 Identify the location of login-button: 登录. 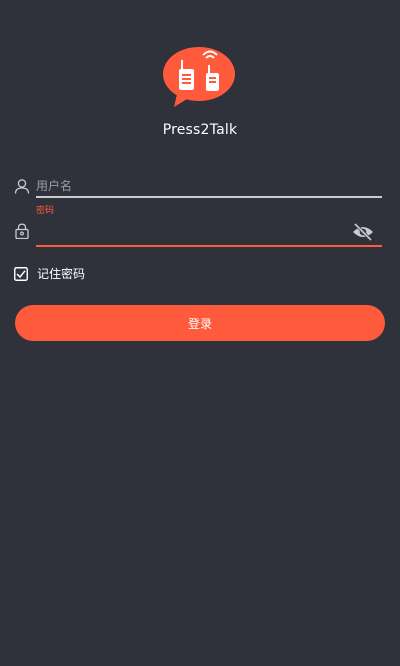
(200, 323).